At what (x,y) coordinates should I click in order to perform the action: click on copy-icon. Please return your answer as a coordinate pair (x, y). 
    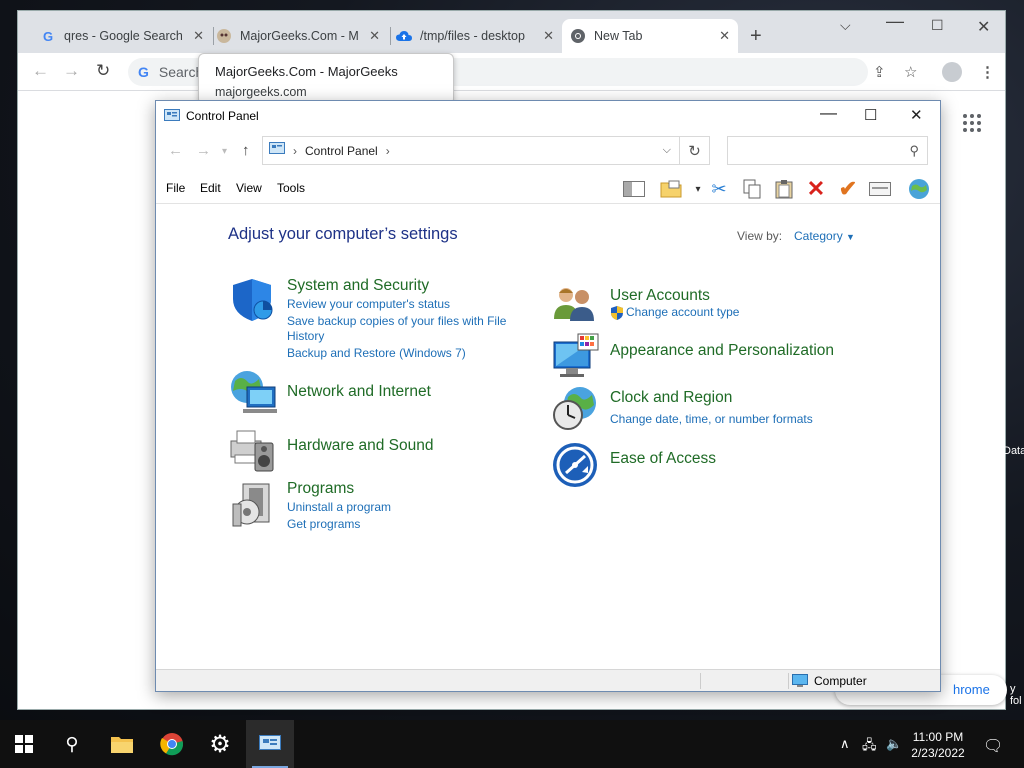
    Looking at the image, I should click on (752, 189).